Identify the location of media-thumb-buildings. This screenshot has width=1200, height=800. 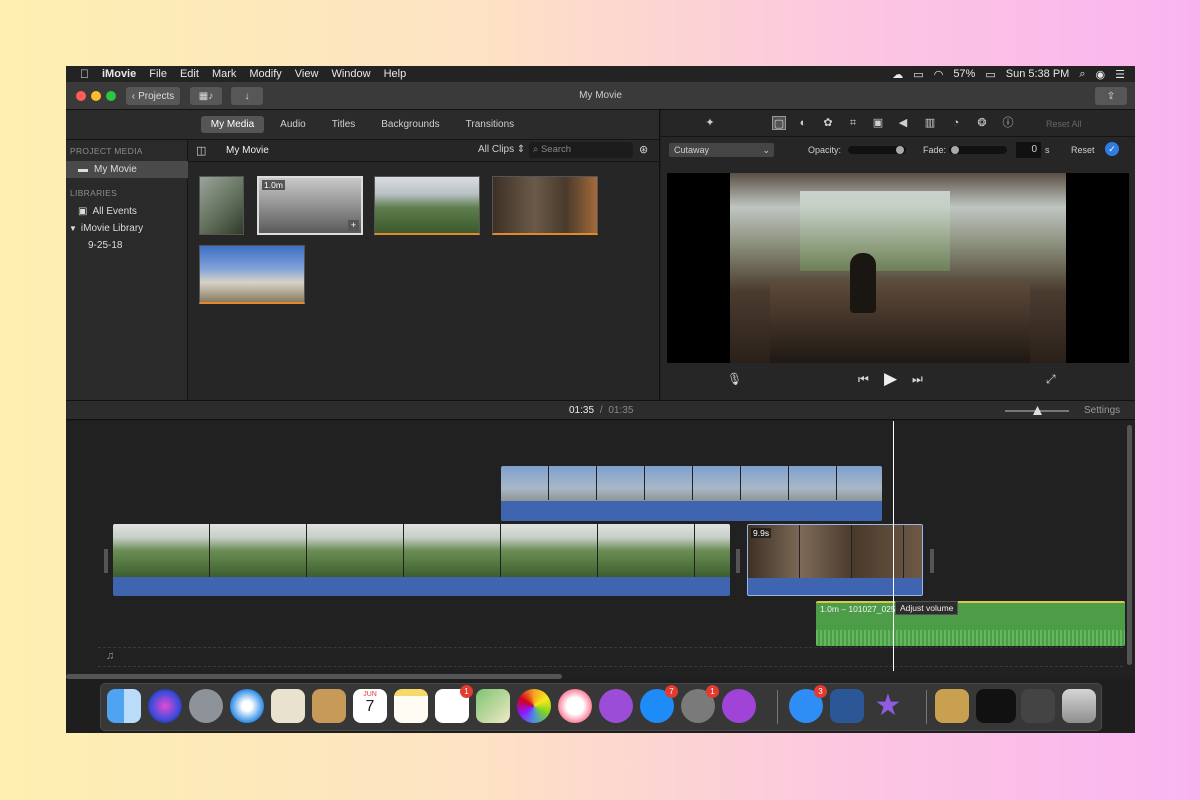
(252, 274).